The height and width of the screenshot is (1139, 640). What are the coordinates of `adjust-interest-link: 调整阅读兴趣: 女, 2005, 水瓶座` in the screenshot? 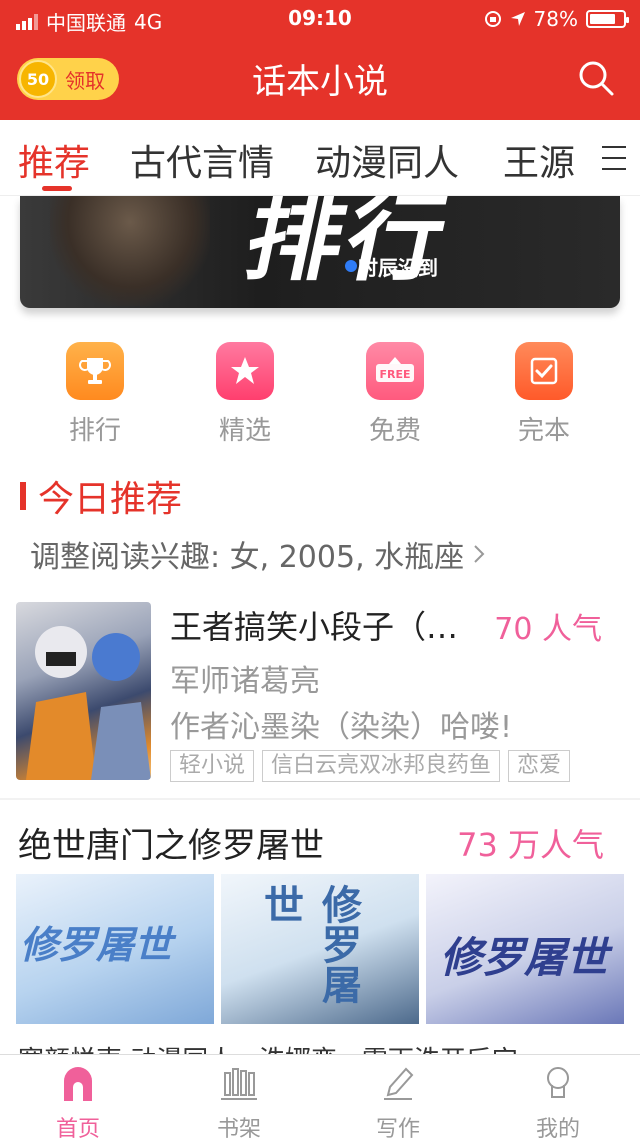 It's located at (258, 554).